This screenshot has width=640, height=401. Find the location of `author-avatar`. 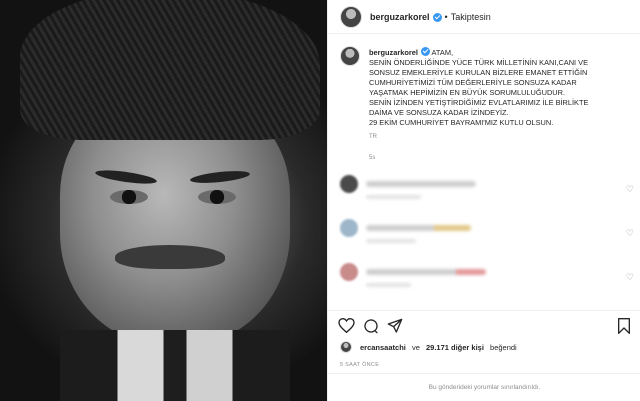

author-avatar is located at coordinates (351, 16).